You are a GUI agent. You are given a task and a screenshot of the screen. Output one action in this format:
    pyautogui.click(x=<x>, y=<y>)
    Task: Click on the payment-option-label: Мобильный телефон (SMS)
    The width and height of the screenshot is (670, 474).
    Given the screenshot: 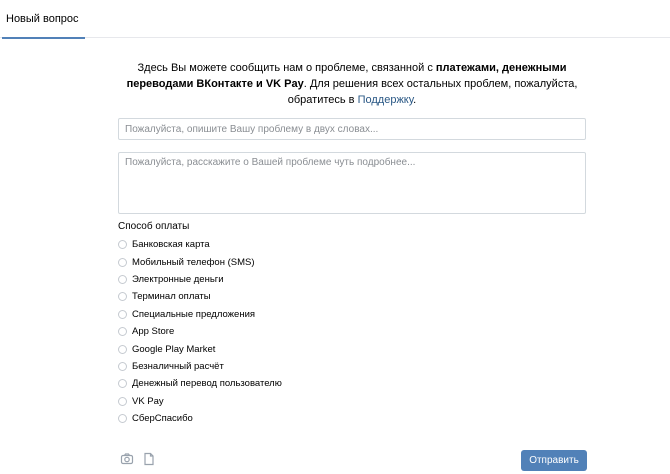 What is the action you would take?
    pyautogui.click(x=193, y=262)
    